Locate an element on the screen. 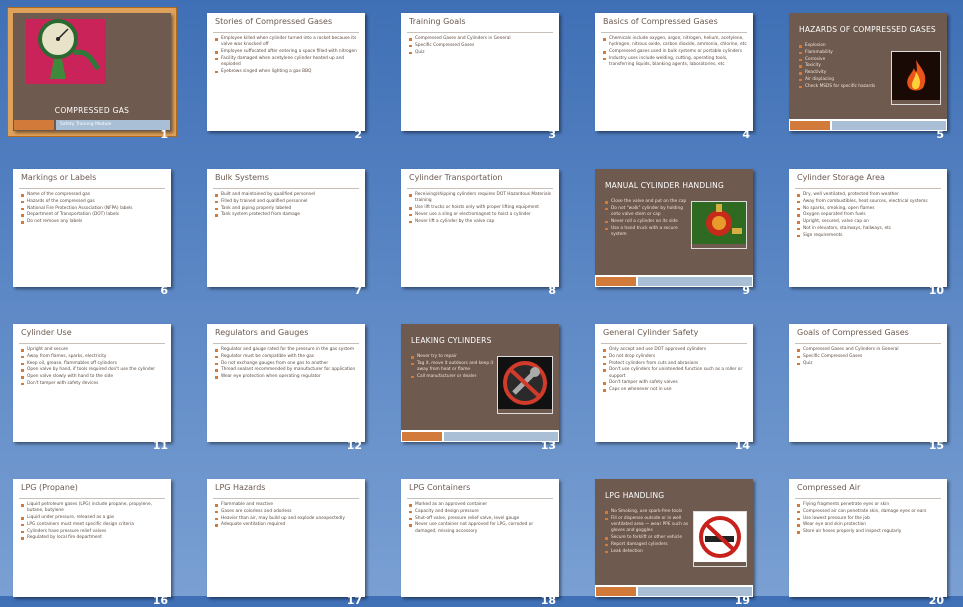  no-wrench-photo is located at coordinates (525, 385).